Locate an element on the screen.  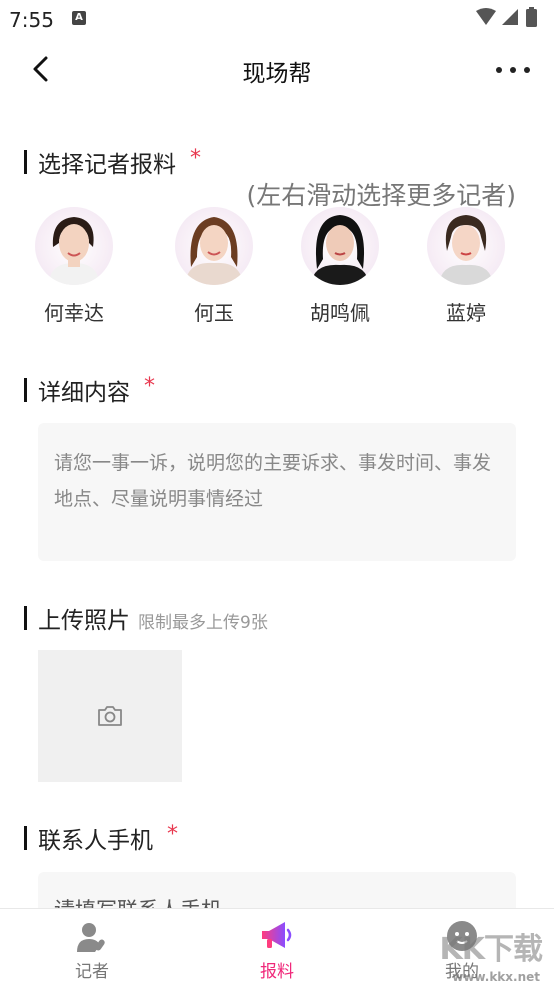
notification-badge-icon: A is located at coordinates (79, 18).